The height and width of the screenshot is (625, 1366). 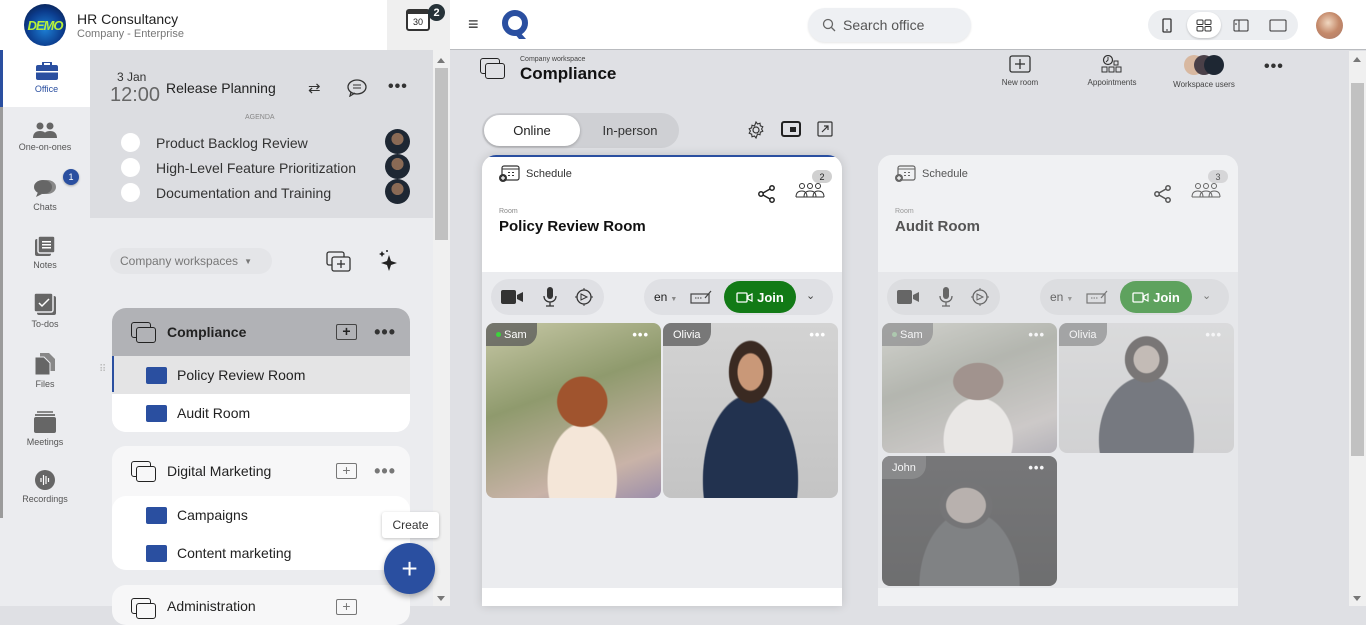 I want to click on rail-label: One-on-ones, so click(x=45, y=147).